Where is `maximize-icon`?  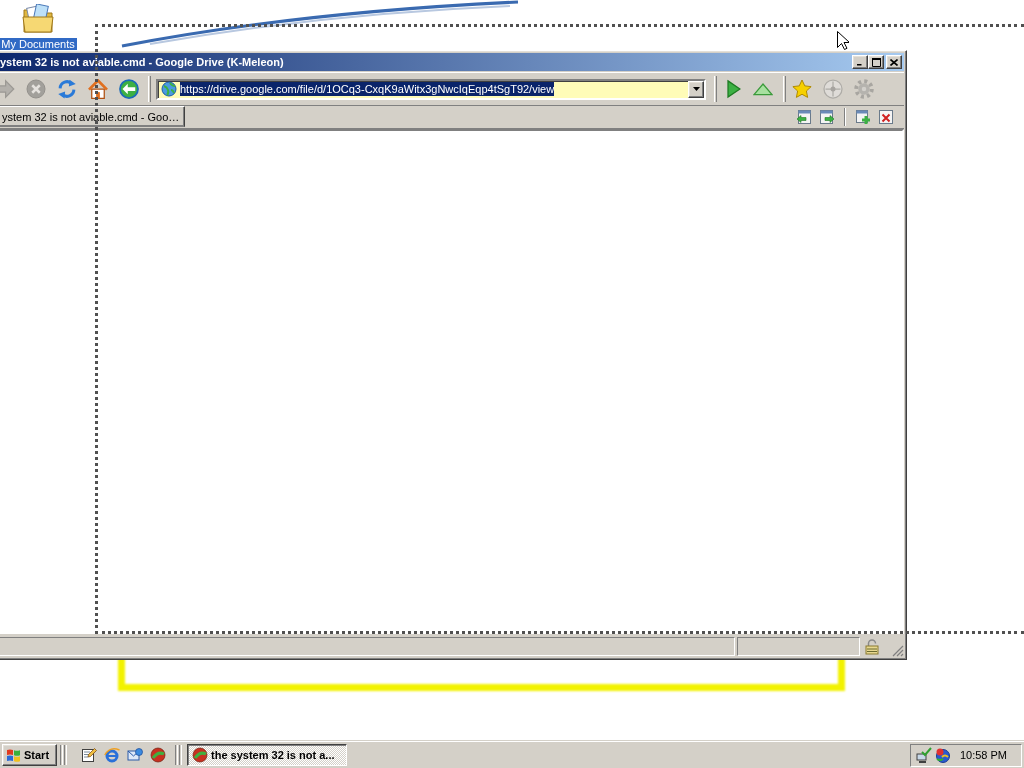 maximize-icon is located at coordinates (876, 62).